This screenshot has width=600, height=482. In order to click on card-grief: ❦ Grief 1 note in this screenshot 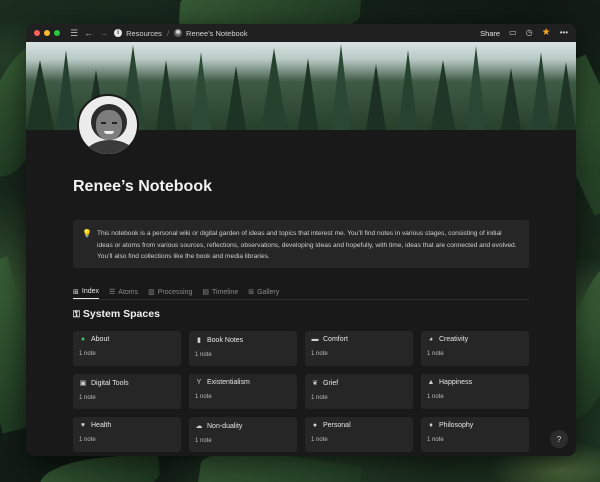, I will do `click(359, 391)`.